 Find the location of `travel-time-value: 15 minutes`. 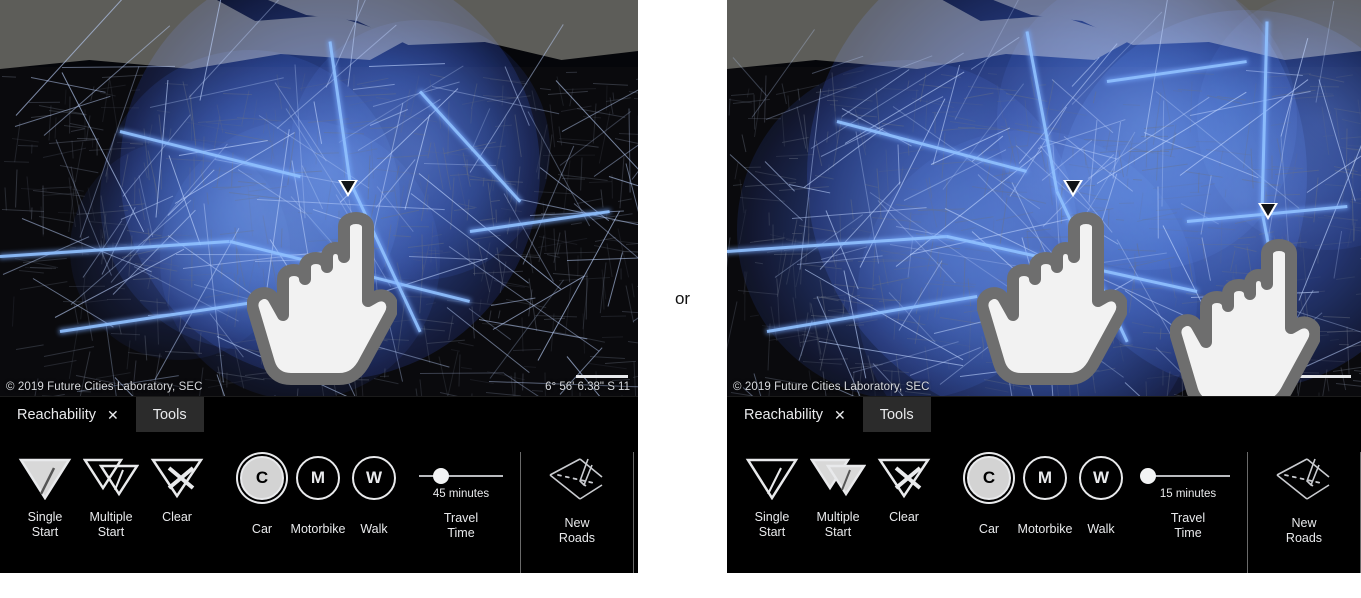

travel-time-value: 15 minutes is located at coordinates (1188, 494).